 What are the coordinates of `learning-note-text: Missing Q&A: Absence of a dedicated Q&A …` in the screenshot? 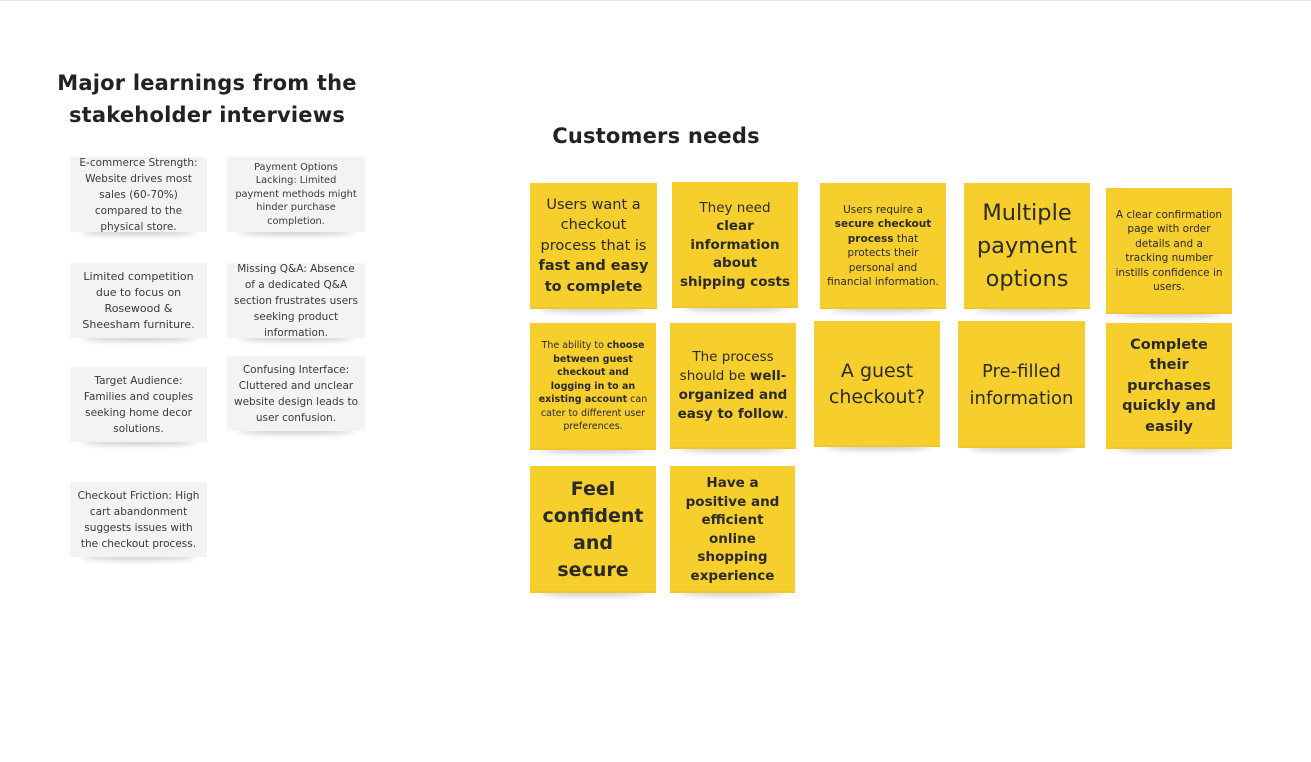 It's located at (296, 300).